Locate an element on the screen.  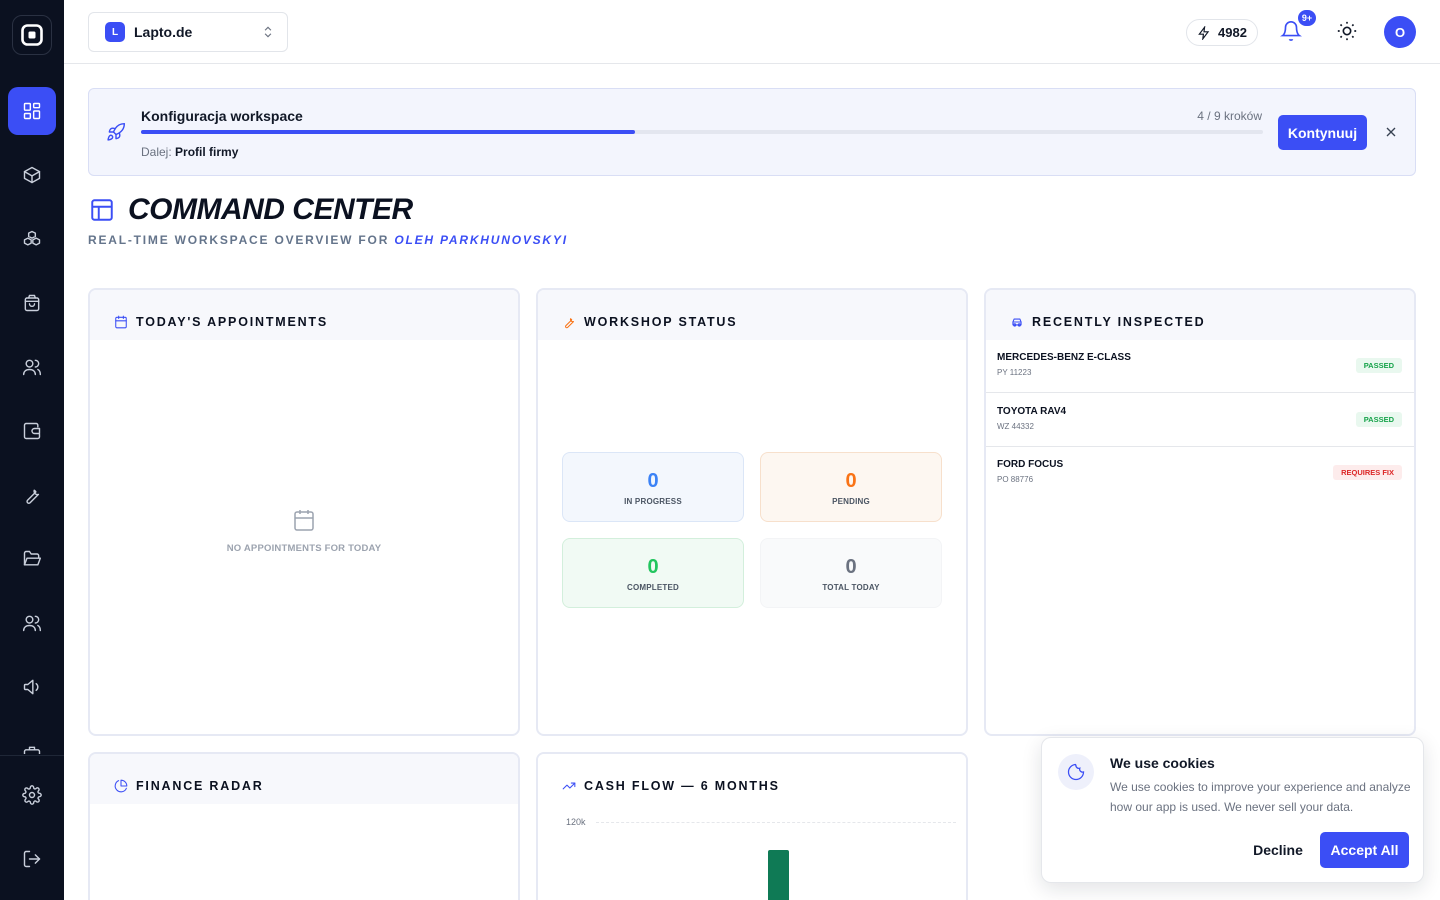
sidebar-item-dashboard is located at coordinates (32, 111).